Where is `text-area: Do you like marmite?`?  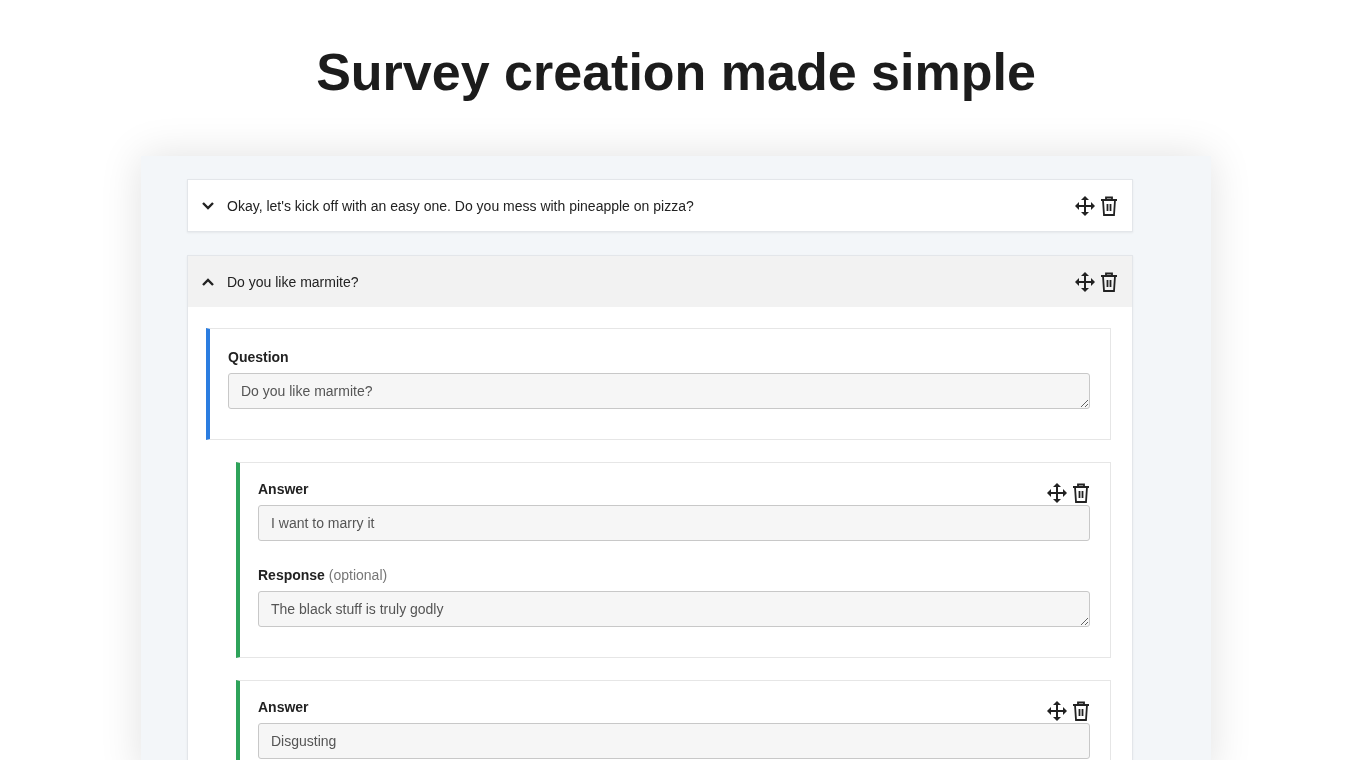 text-area: Do you like marmite? is located at coordinates (659, 391).